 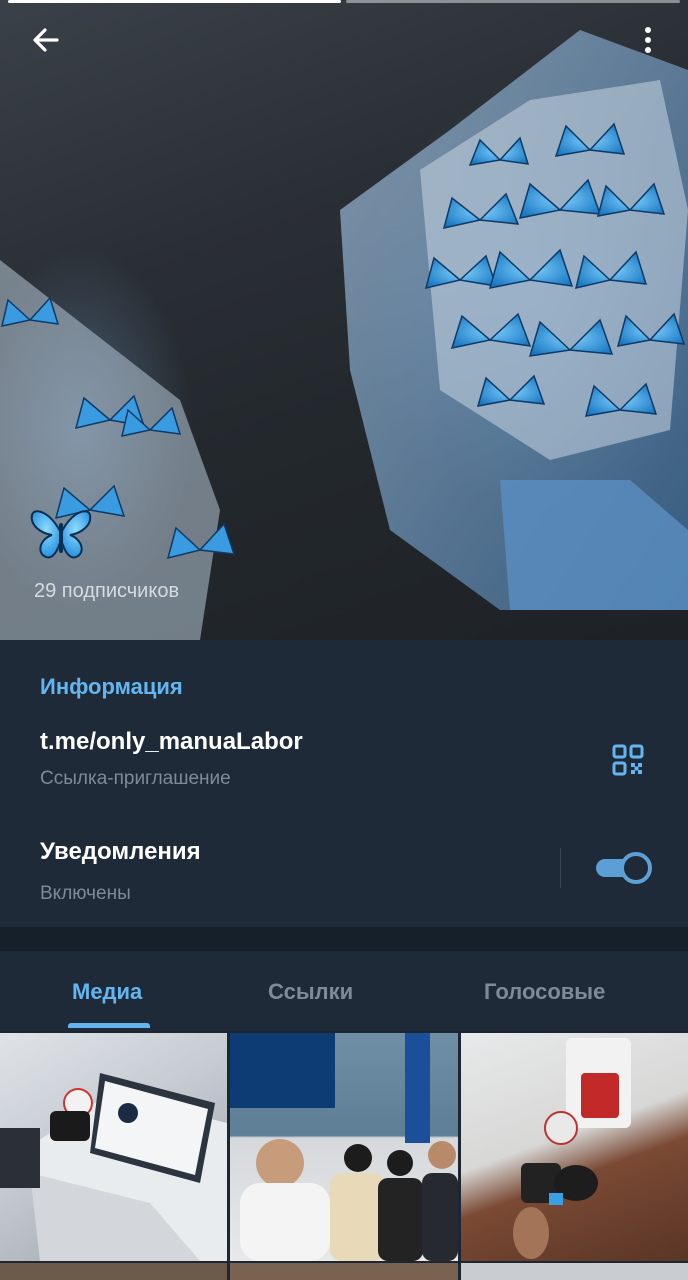 I want to click on toggle-knob, so click(x=636, y=868).